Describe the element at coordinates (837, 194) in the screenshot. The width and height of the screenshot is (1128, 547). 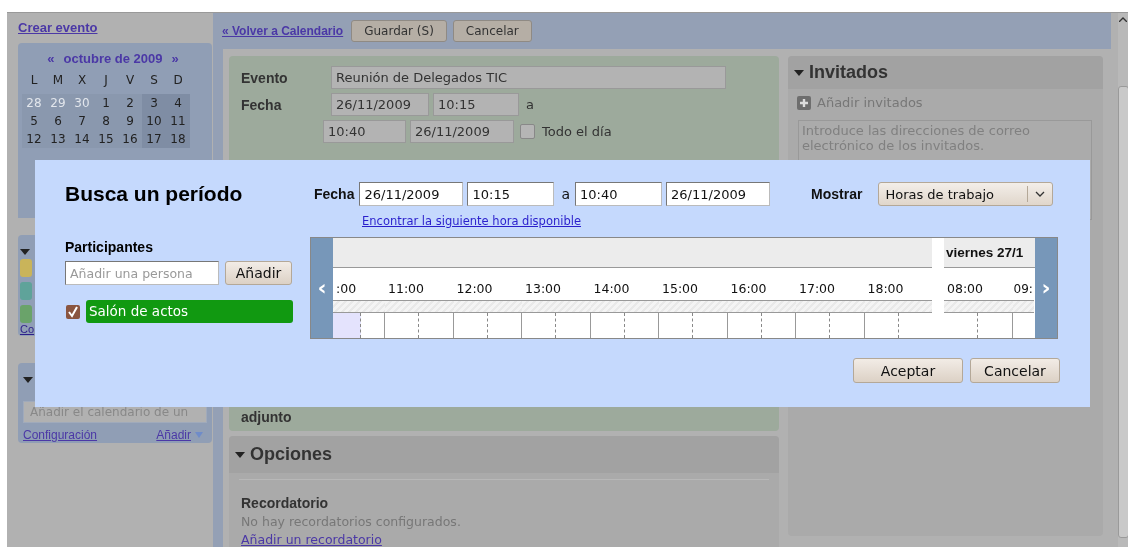
I see `show-label: Mostrar` at that location.